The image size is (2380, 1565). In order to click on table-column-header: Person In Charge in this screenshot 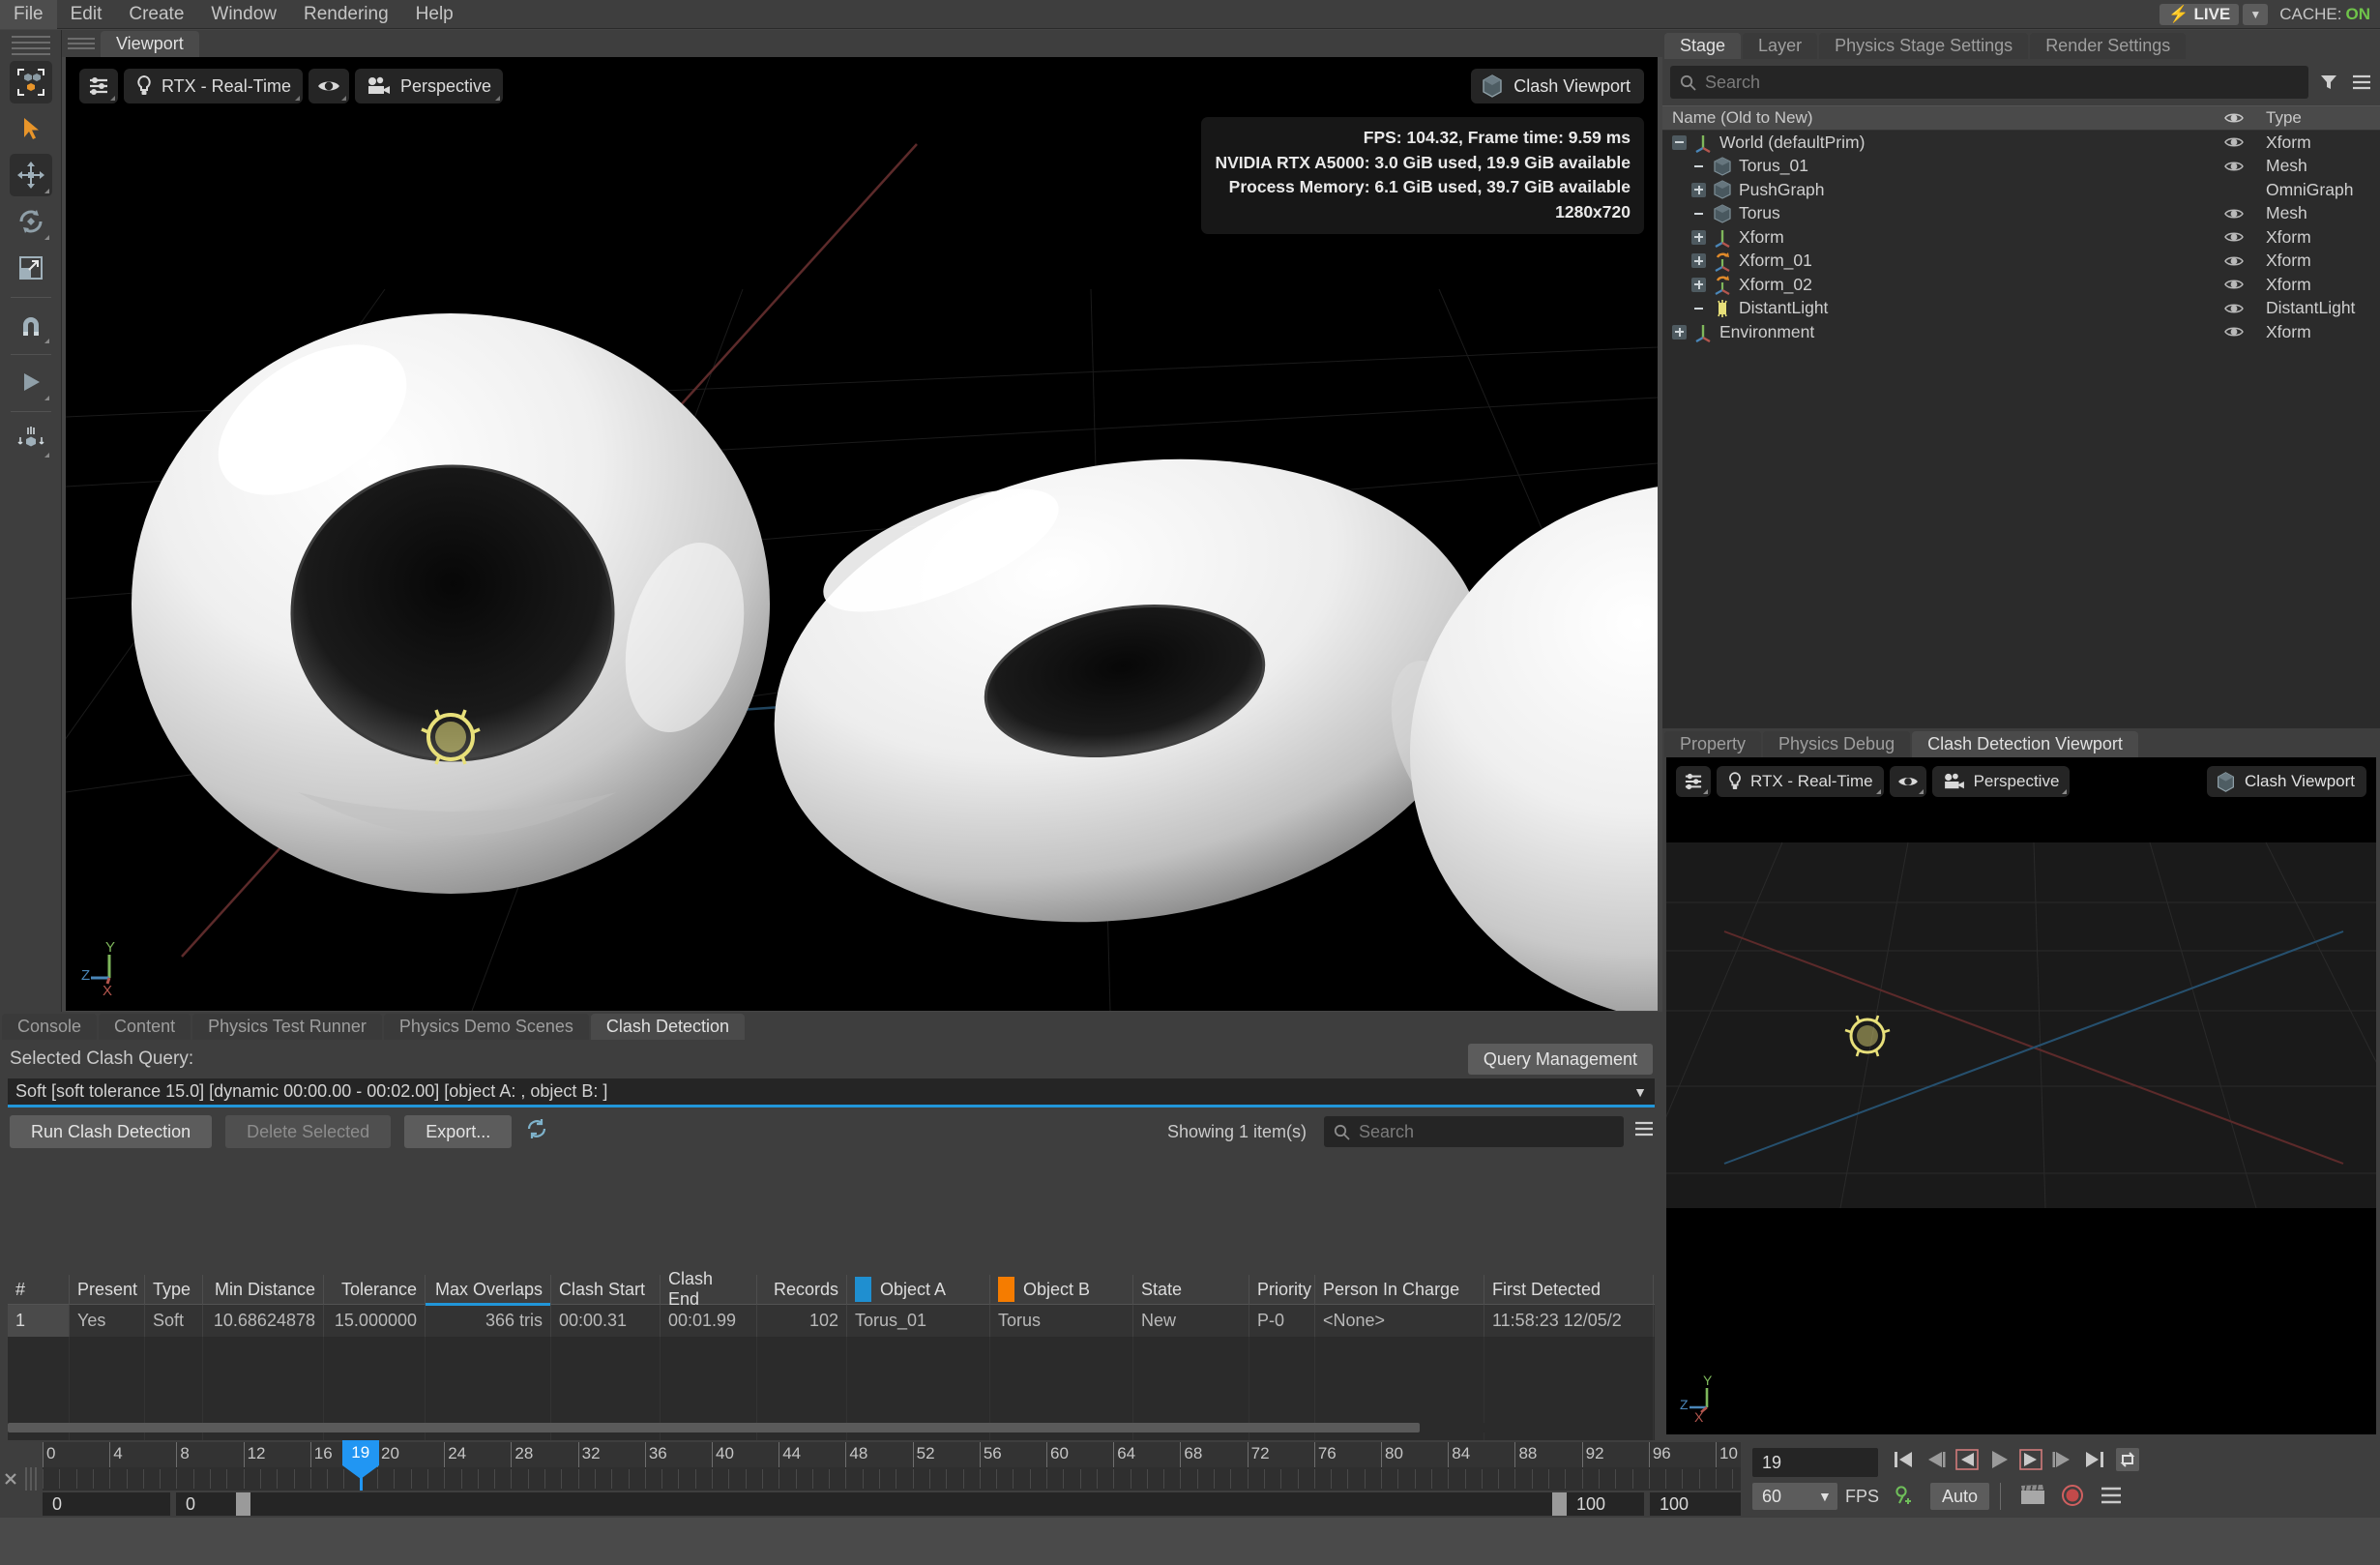, I will do `click(1399, 1289)`.